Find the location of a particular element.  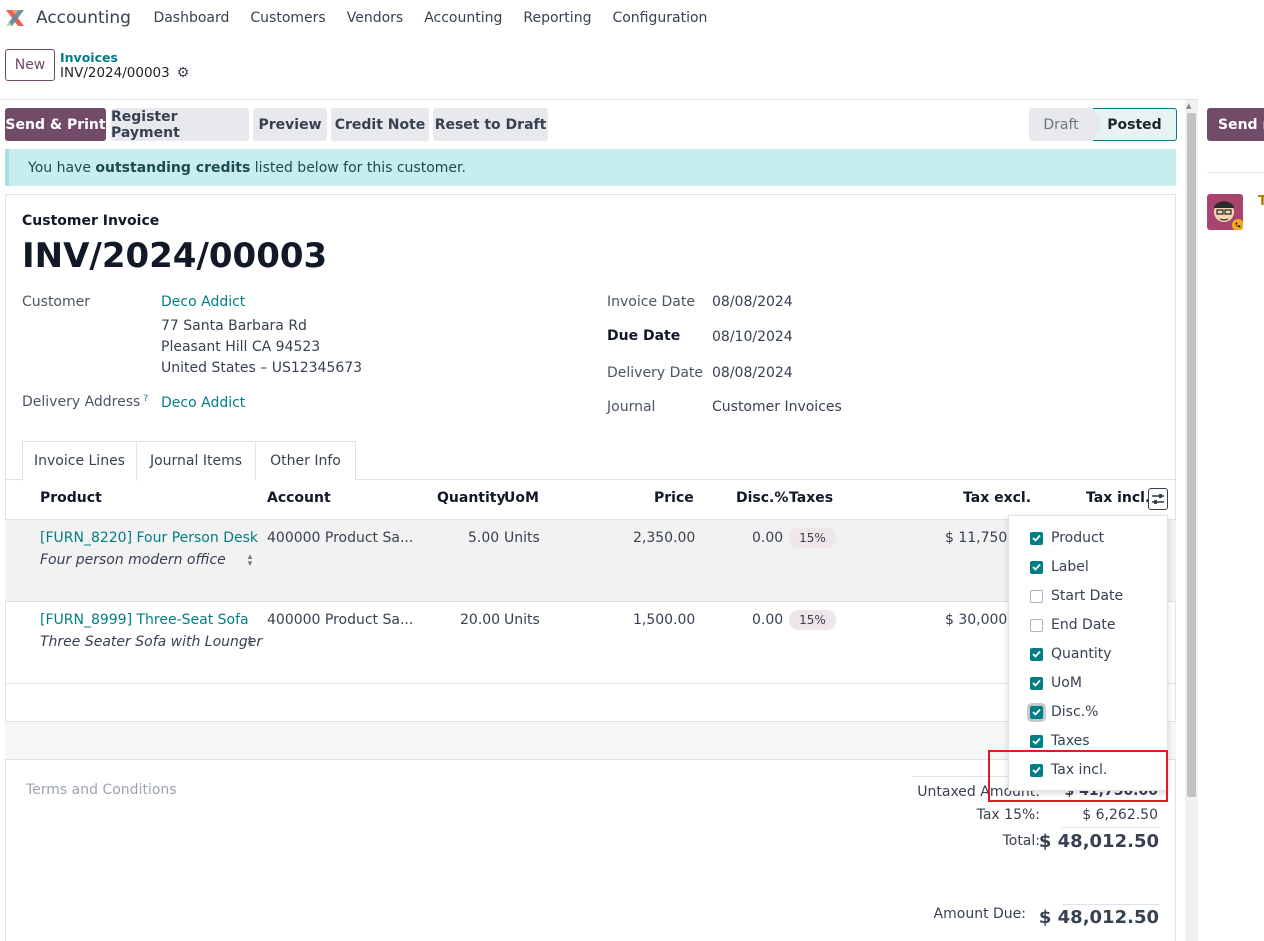

breadcrumb-invoices: Invoices is located at coordinates (89, 57).